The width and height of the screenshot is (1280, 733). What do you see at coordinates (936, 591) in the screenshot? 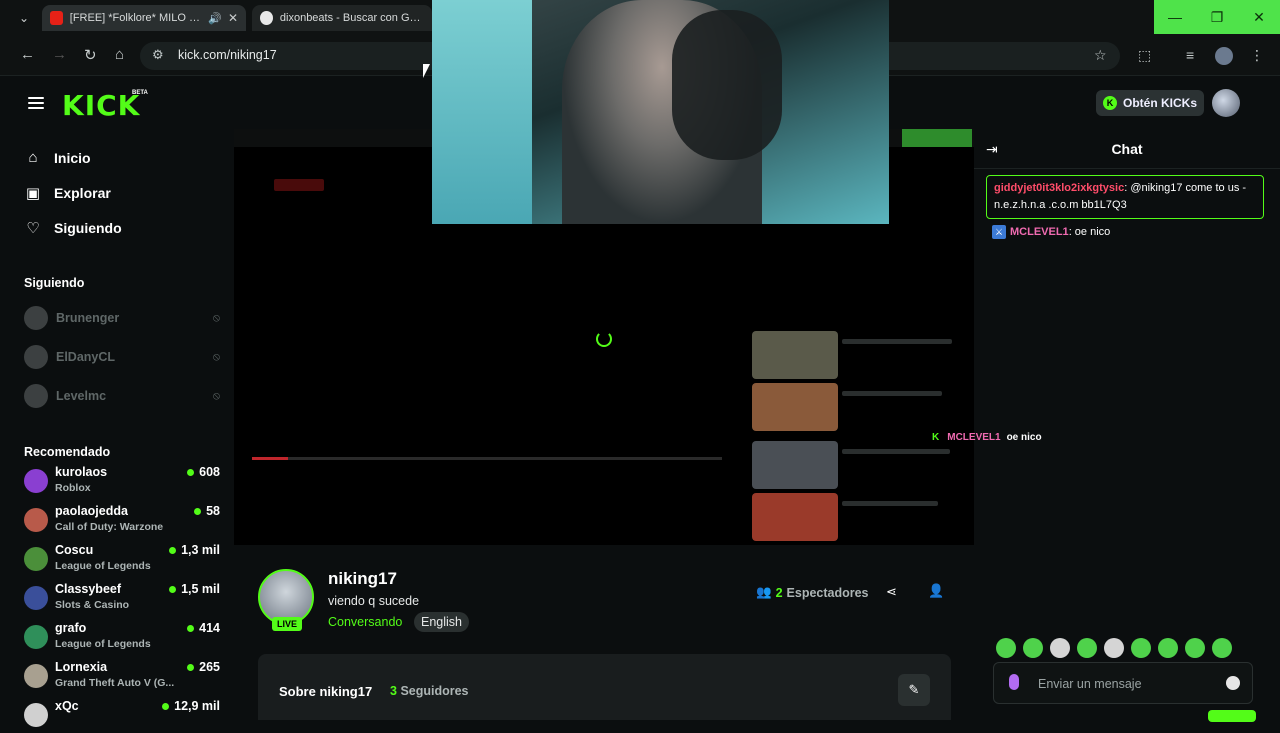
I see `follow-user-icon: 👤` at bounding box center [936, 591].